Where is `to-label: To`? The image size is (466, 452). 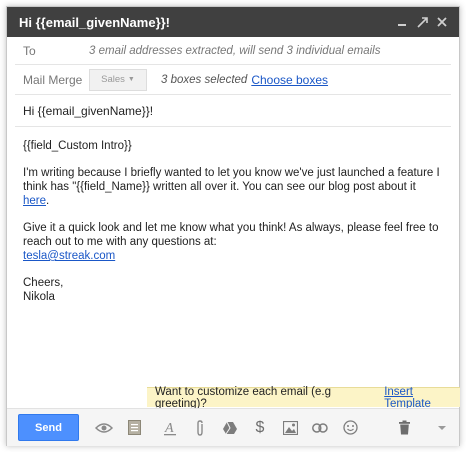 to-label: To is located at coordinates (29, 50).